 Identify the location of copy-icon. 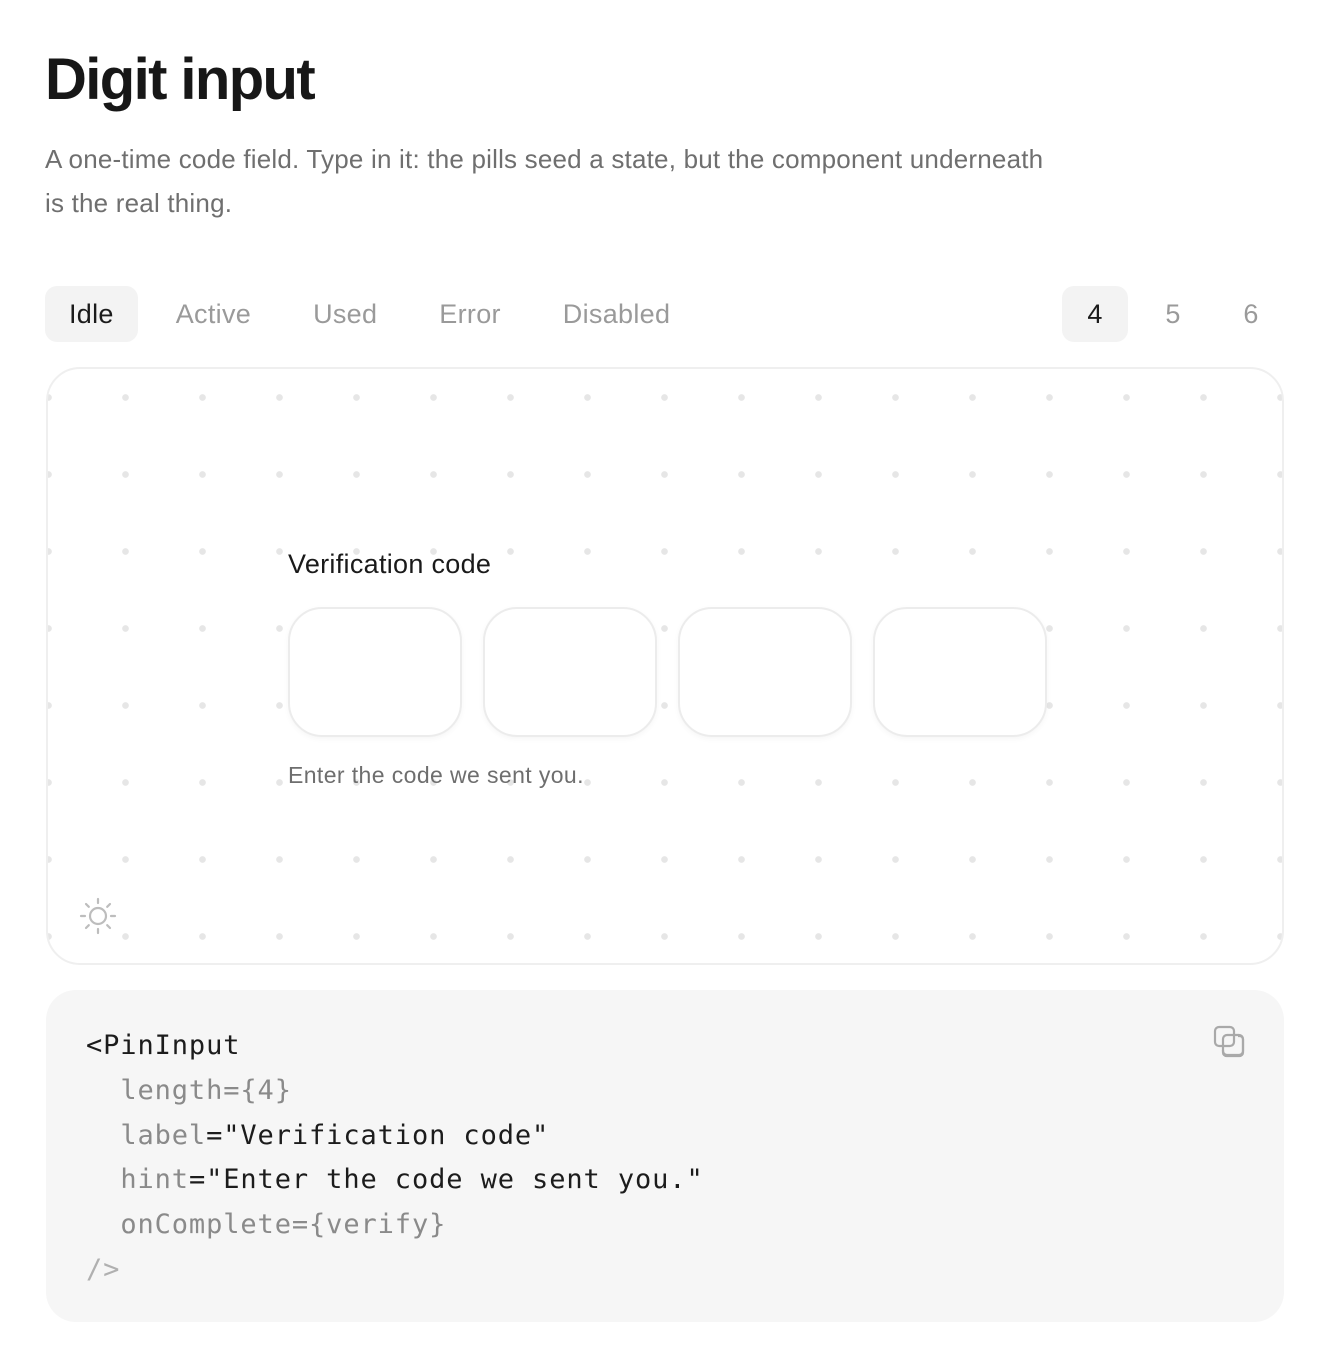
(1229, 1041).